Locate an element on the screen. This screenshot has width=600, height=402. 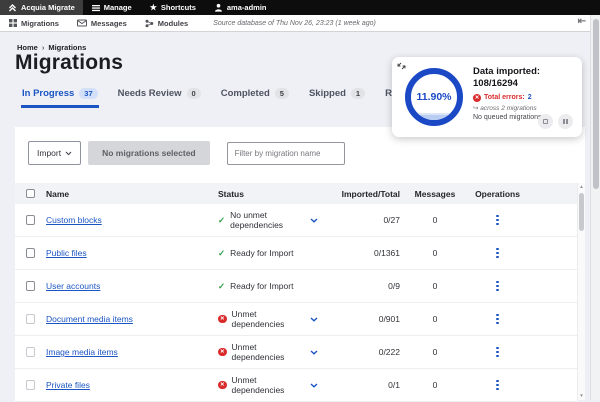
tab-completed: Completed 5 is located at coordinates (255, 97).